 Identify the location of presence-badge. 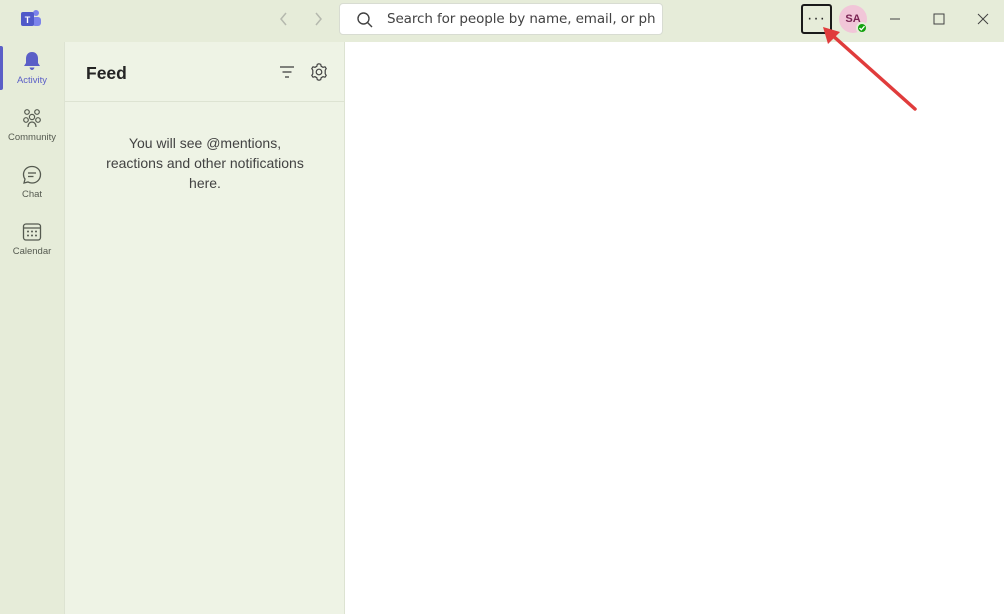
(862, 28).